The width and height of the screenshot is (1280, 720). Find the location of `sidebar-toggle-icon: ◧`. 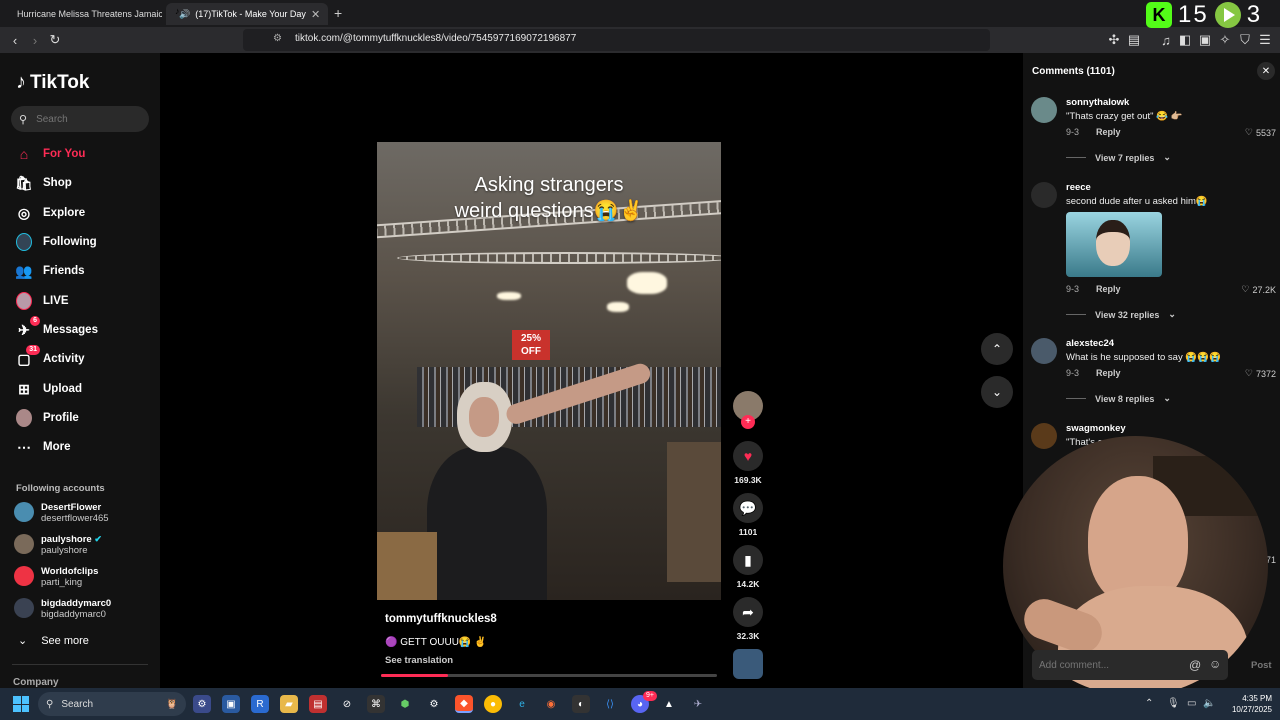

sidebar-toggle-icon: ◧ is located at coordinates (1185, 40).